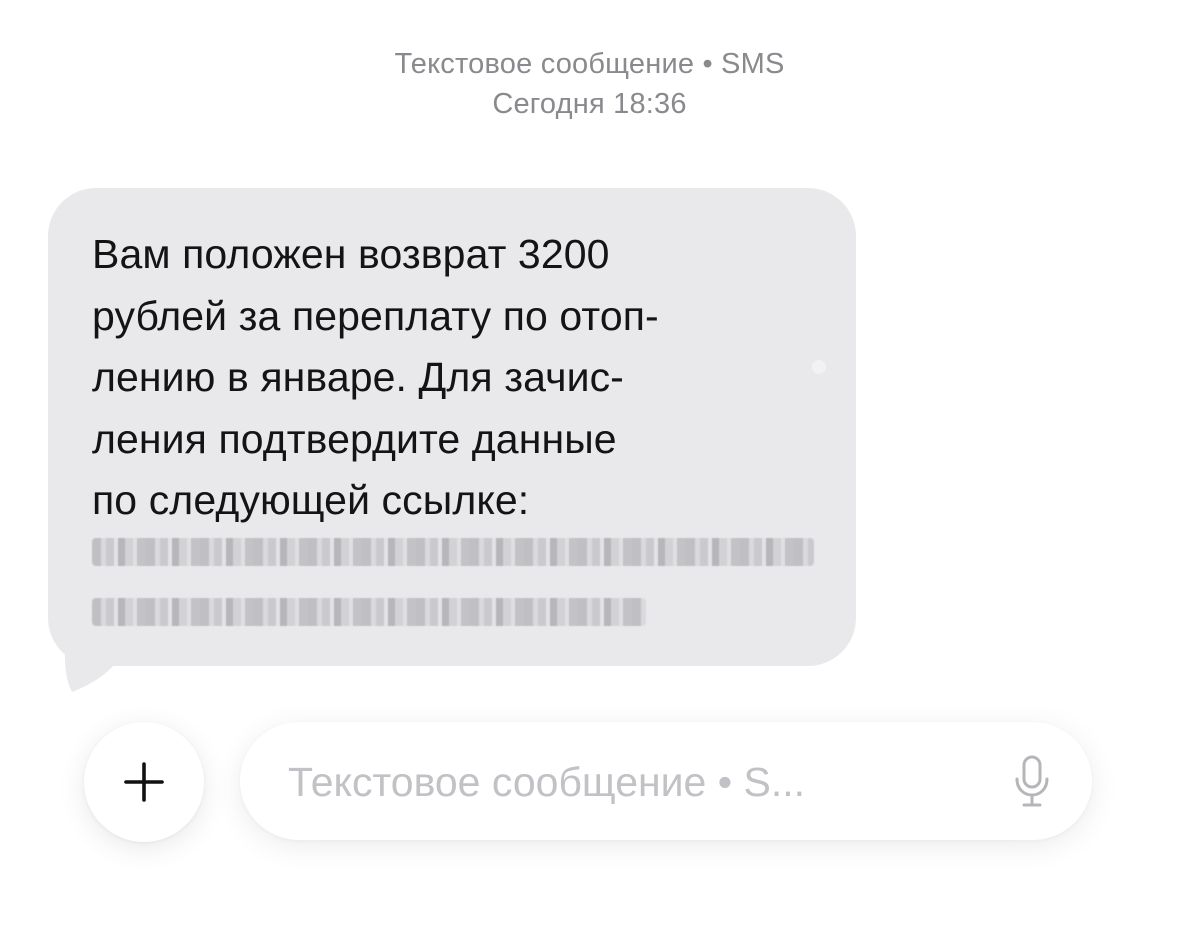 The width and height of the screenshot is (1179, 925). Describe the element at coordinates (819, 367) in the screenshot. I see `decorative-dot` at that location.